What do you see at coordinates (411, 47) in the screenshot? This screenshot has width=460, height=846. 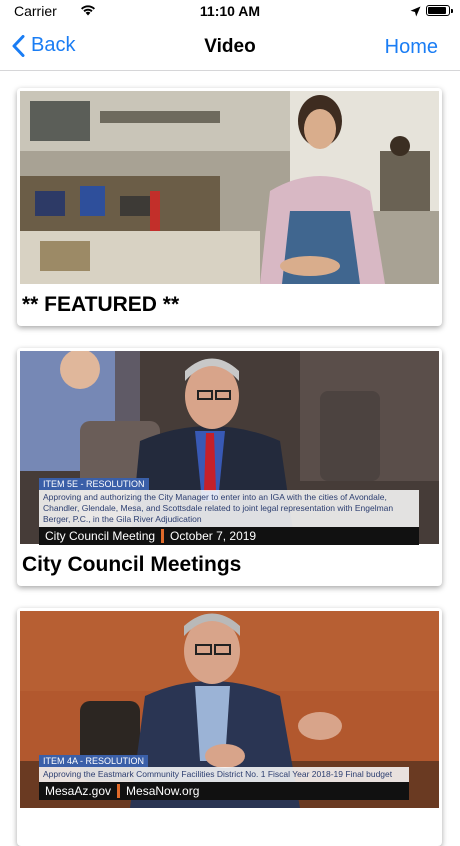 I see `home-button: Home` at bounding box center [411, 47].